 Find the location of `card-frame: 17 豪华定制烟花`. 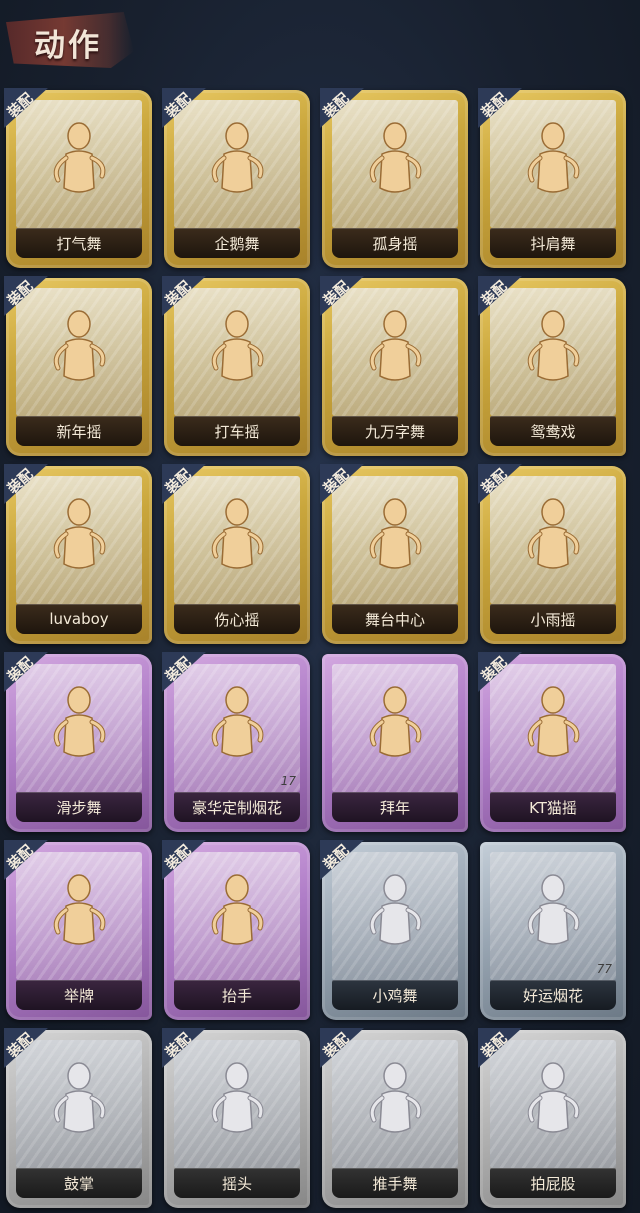

card-frame: 17 豪华定制烟花 is located at coordinates (237, 743).